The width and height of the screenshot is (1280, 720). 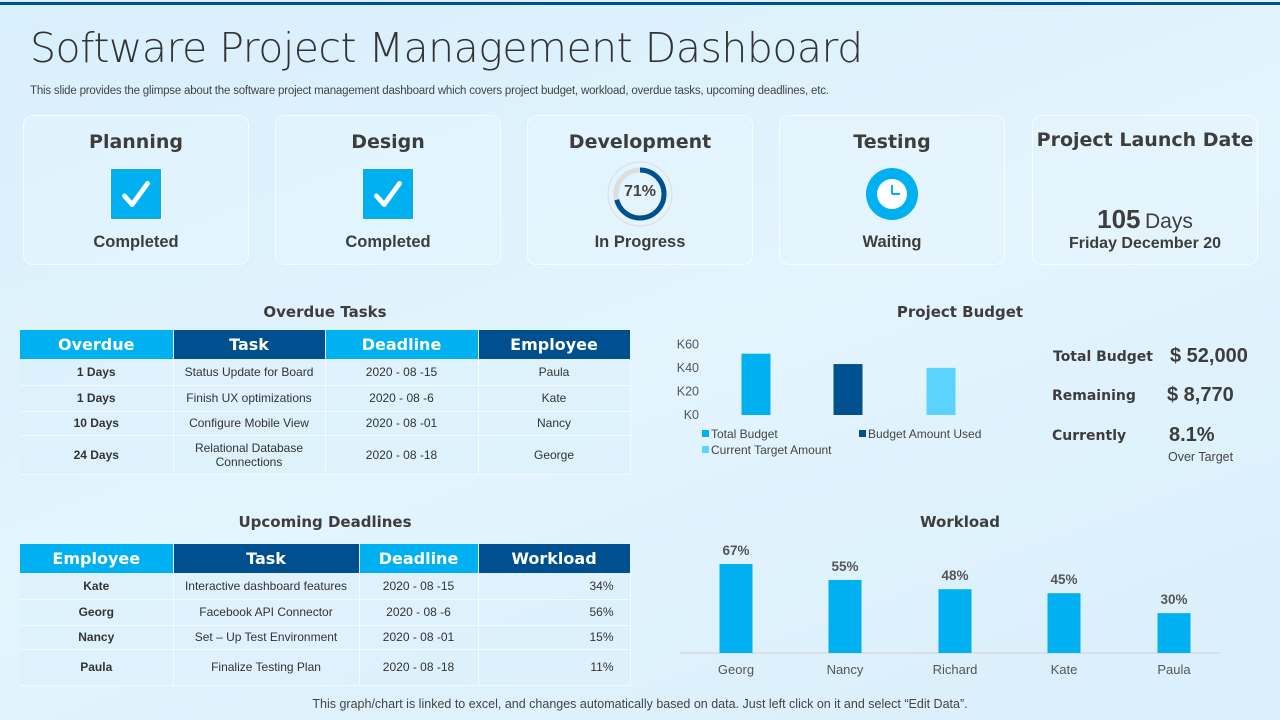 I want to click on checkmark-icon, so click(x=388, y=194).